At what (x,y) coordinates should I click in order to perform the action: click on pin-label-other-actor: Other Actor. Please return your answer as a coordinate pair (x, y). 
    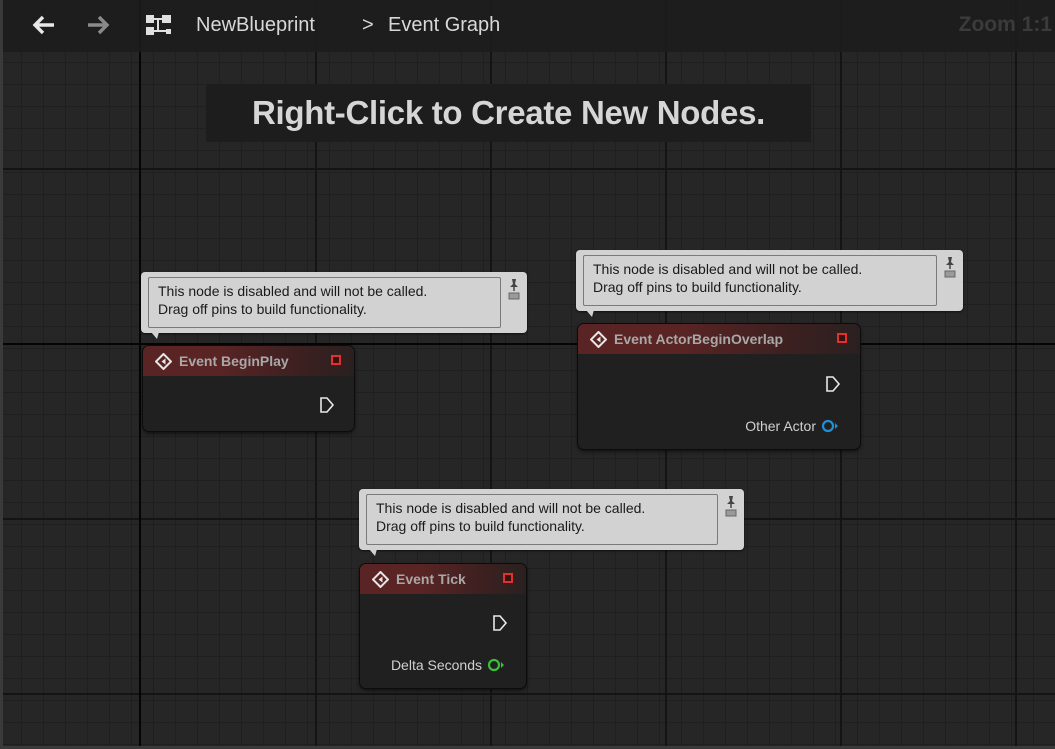
    Looking at the image, I should click on (780, 426).